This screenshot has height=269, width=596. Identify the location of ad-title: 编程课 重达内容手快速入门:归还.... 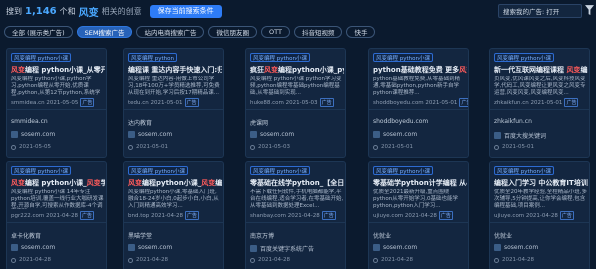
(175, 70).